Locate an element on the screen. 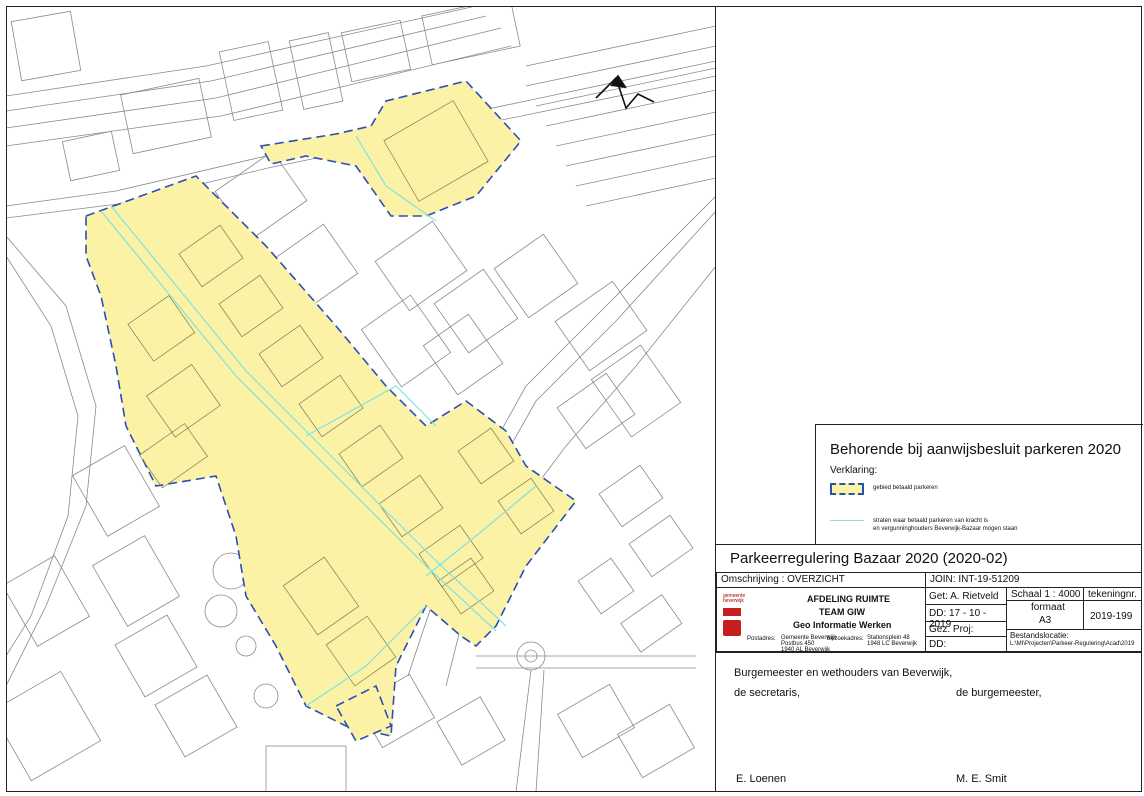  tekeningnr-label-cell: tekeningnr. is located at coordinates (1112, 594).